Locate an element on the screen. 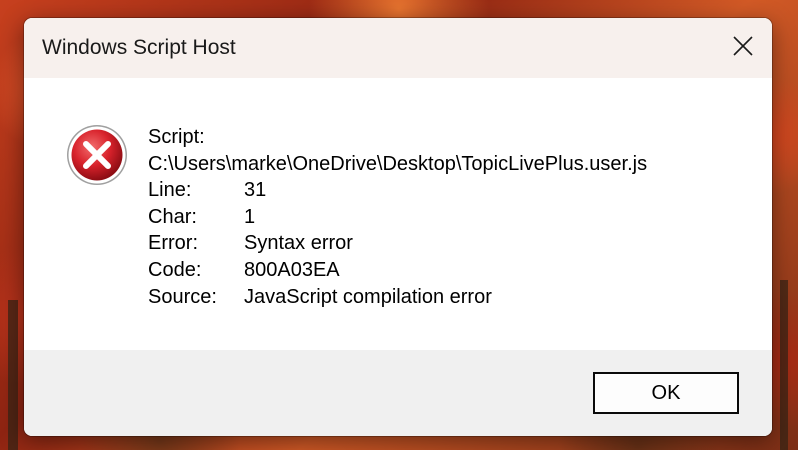  char-label: Char: is located at coordinates (172, 216).